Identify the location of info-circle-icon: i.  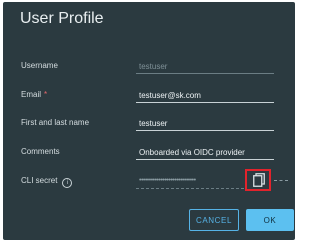
(67, 183).